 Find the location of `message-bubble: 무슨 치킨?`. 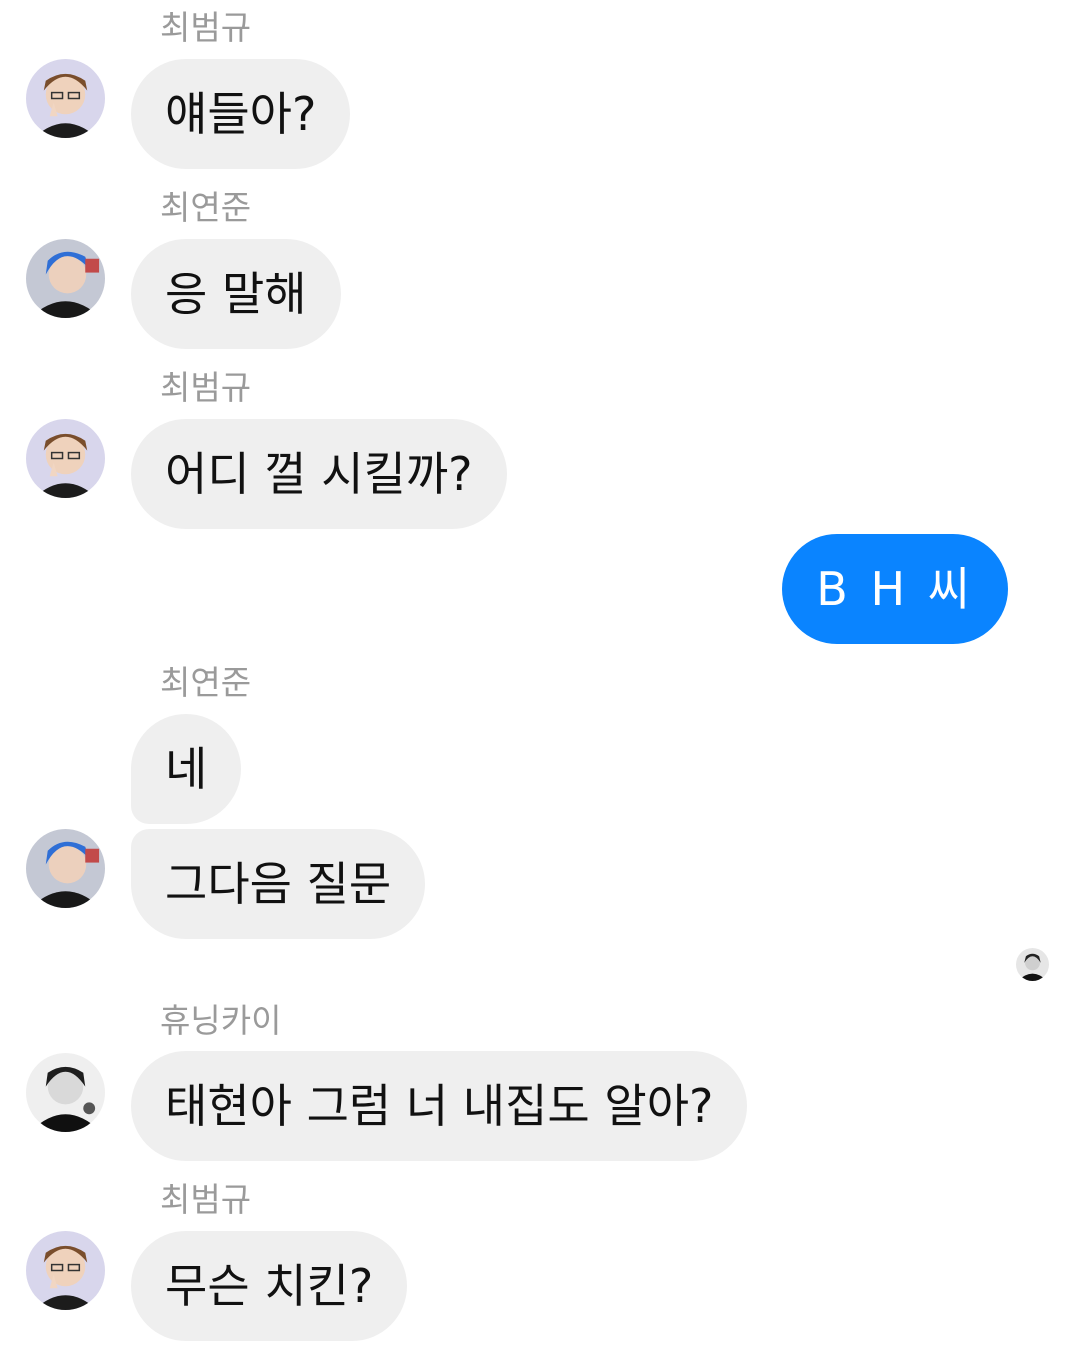

message-bubble: 무슨 치킨? is located at coordinates (269, 1286).